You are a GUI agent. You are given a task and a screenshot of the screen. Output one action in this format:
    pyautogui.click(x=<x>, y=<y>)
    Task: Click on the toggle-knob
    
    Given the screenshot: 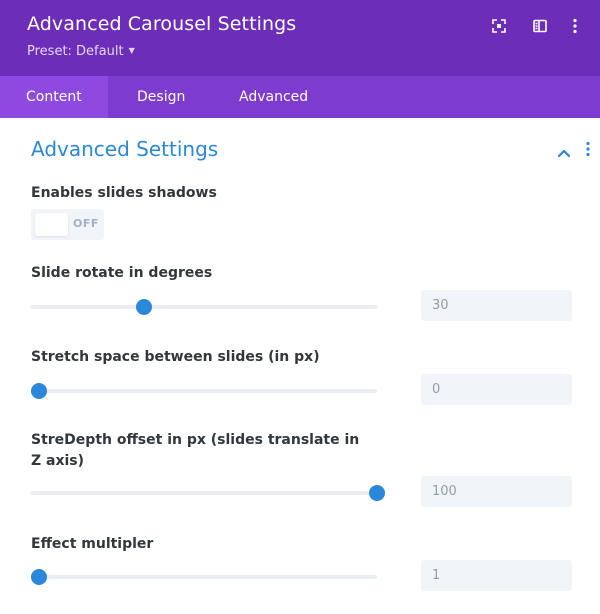 What is the action you would take?
    pyautogui.click(x=51, y=224)
    